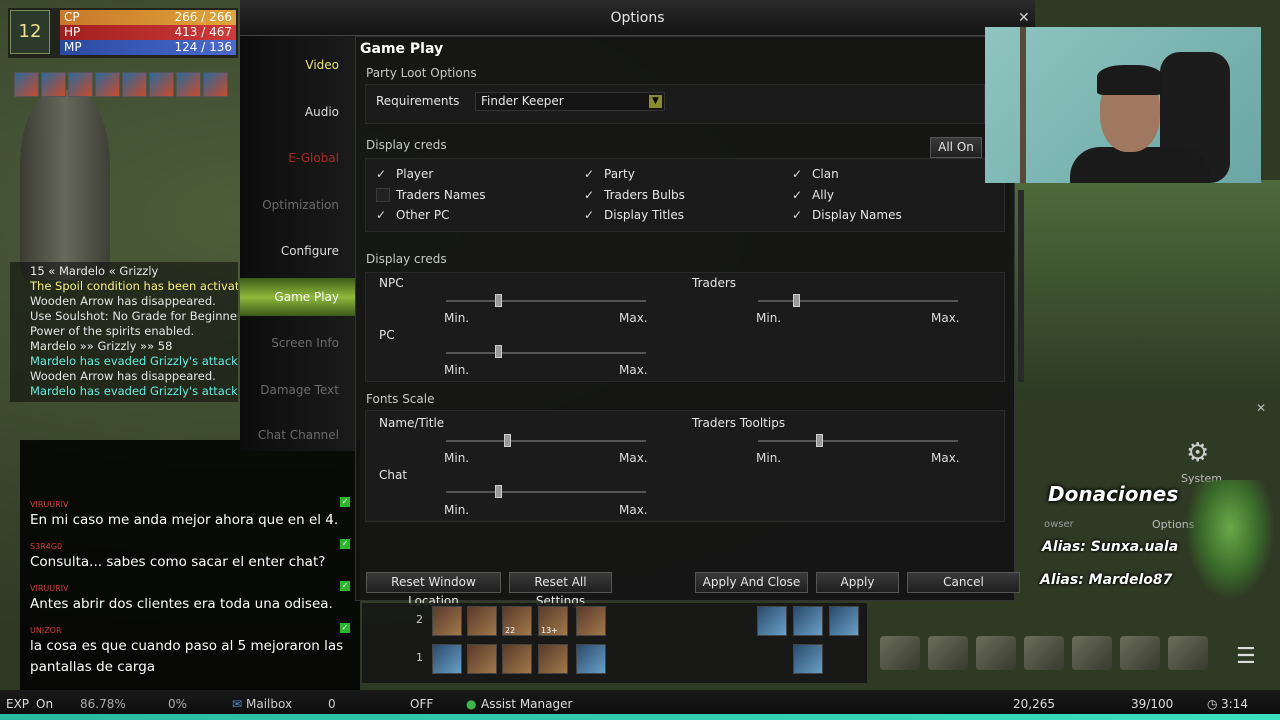 The height and width of the screenshot is (720, 1280). What do you see at coordinates (269, 704) in the screenshot?
I see `mailbox-label: Mailbox` at bounding box center [269, 704].